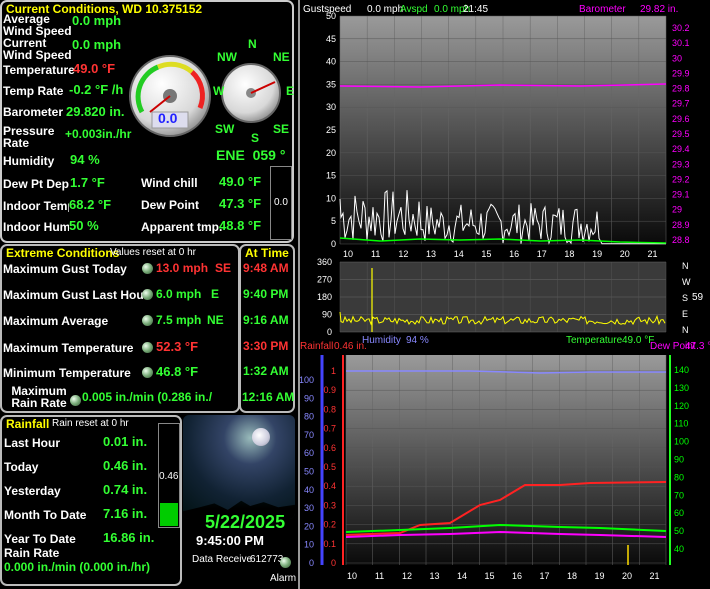 Image resolution: width=710 pixels, height=589 pixels. What do you see at coordinates (177, 371) in the screenshot?
I see `min-temperature-value: 46.8 °F` at bounding box center [177, 371].